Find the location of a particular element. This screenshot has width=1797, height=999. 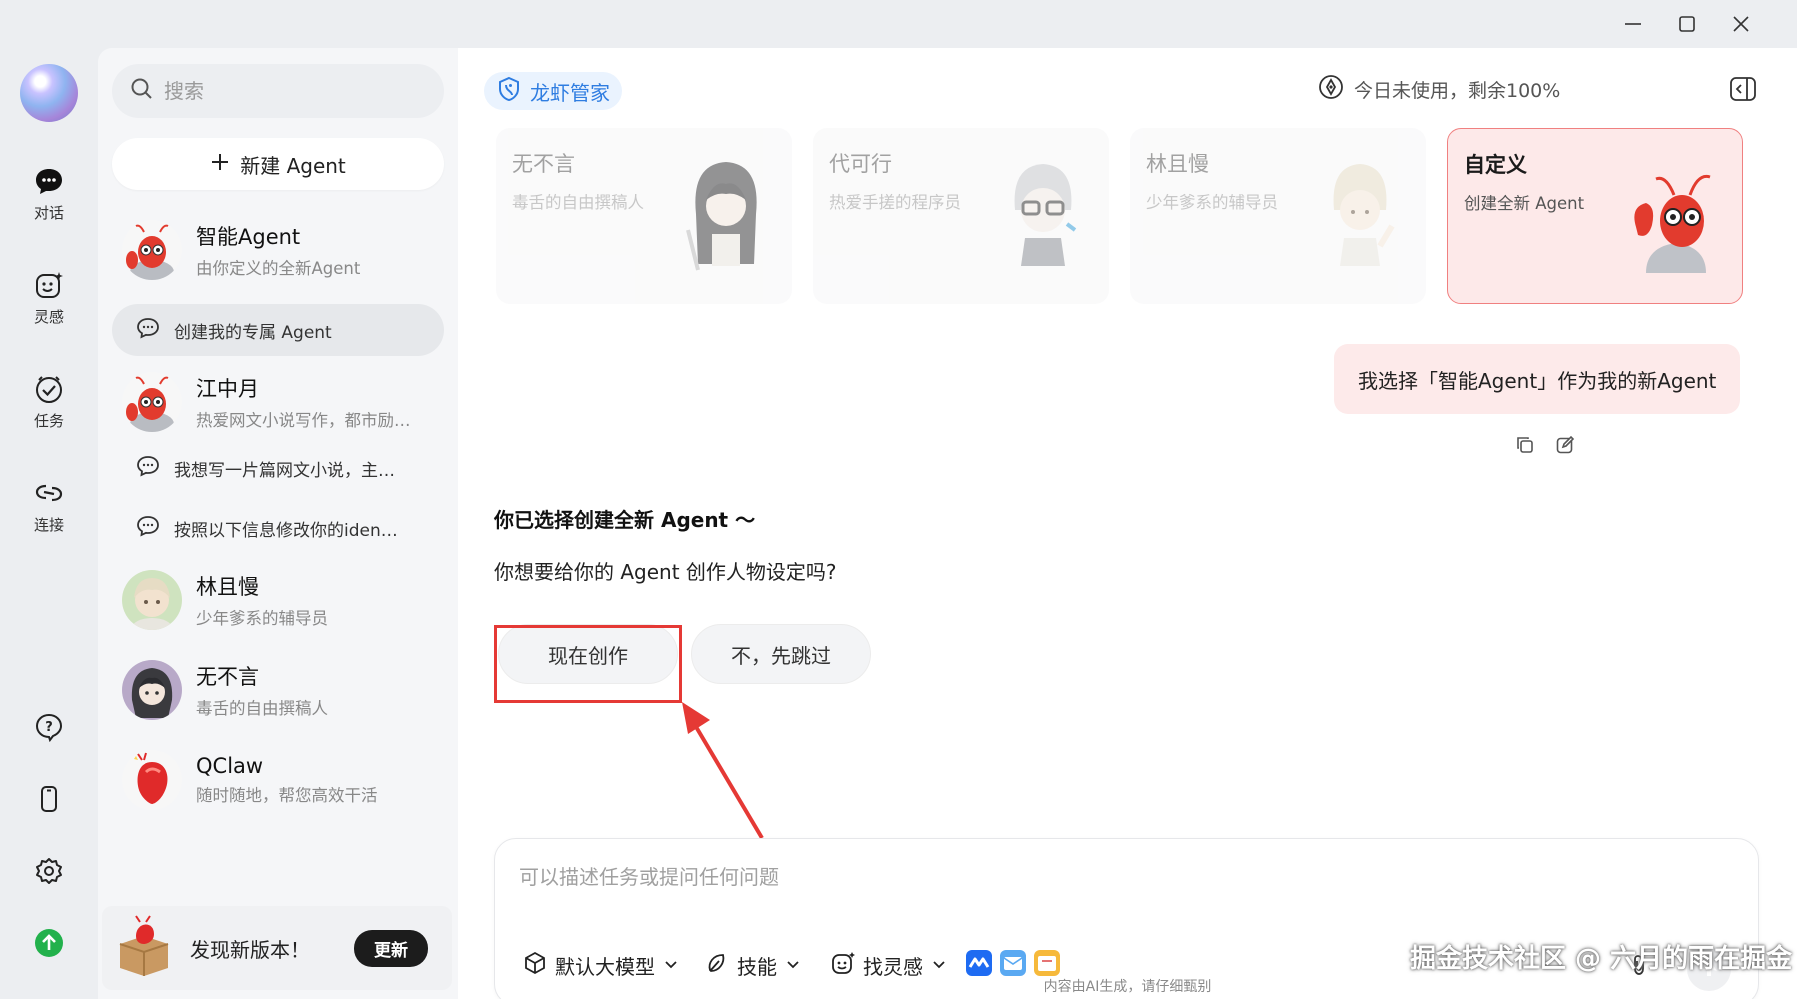

help-icon: ? is located at coordinates (49, 727).